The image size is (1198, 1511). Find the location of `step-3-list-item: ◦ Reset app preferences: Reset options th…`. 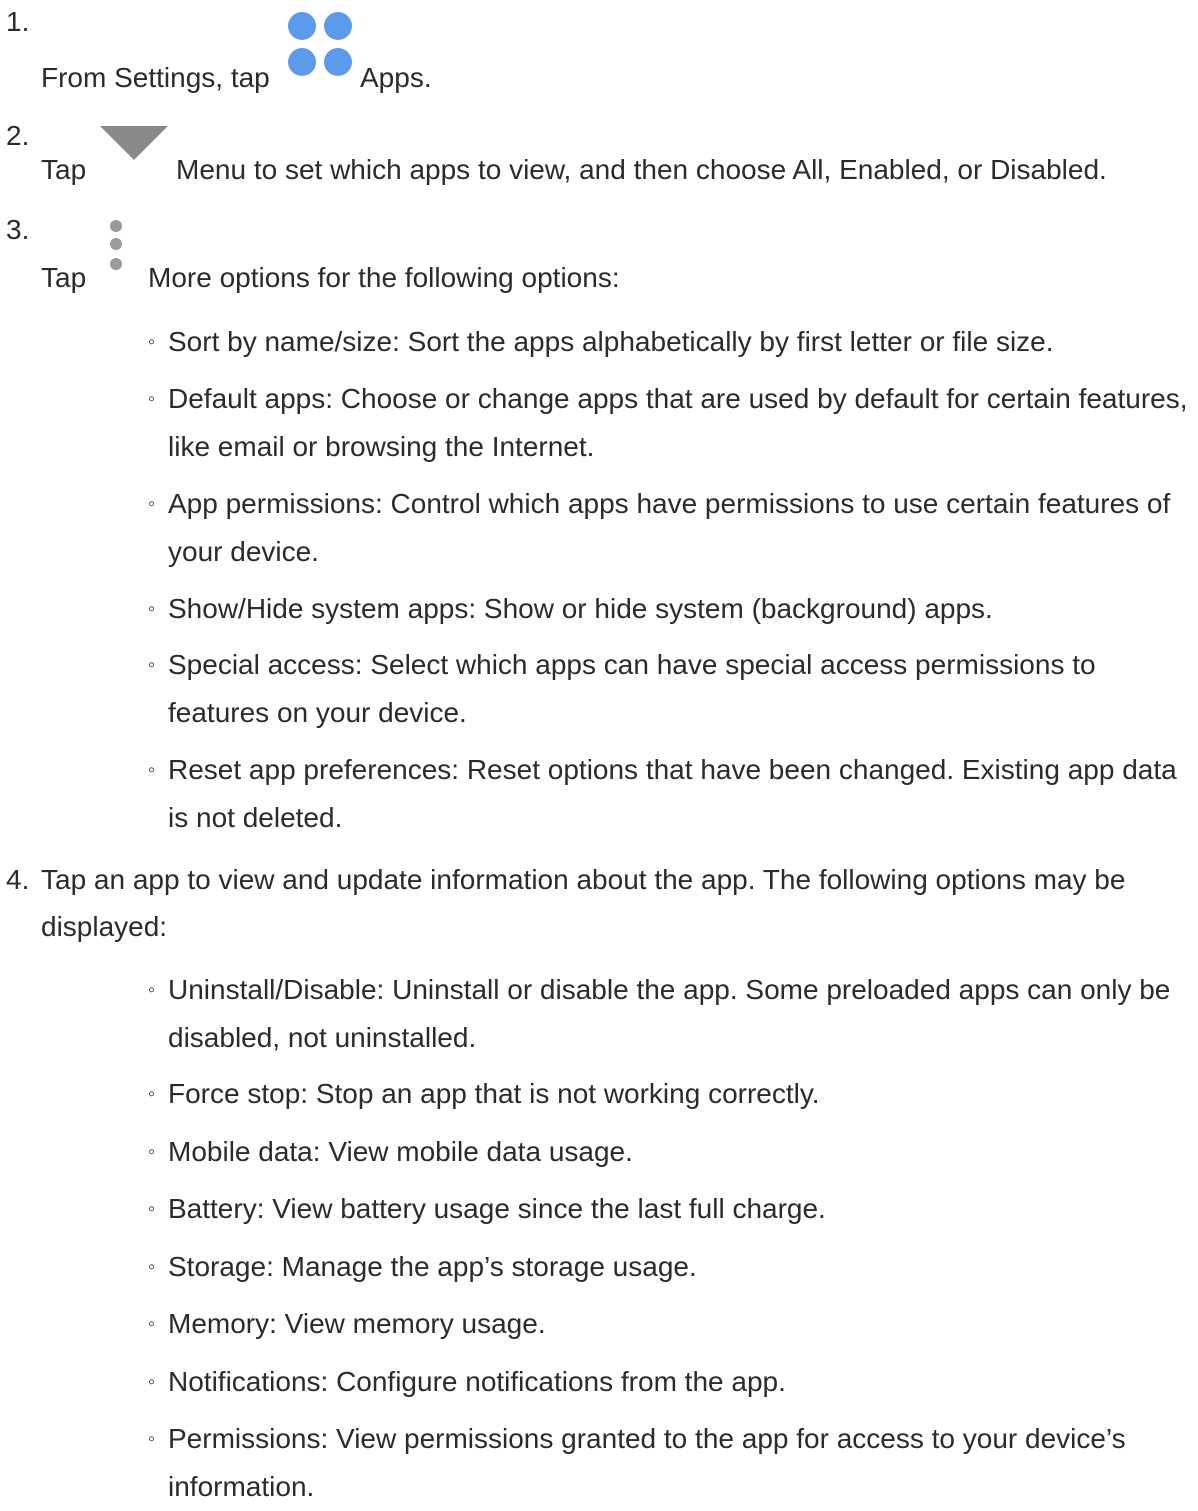

step-3-list-item: ◦ Reset app preferences: Reset options th… is located at coordinates (662, 793).